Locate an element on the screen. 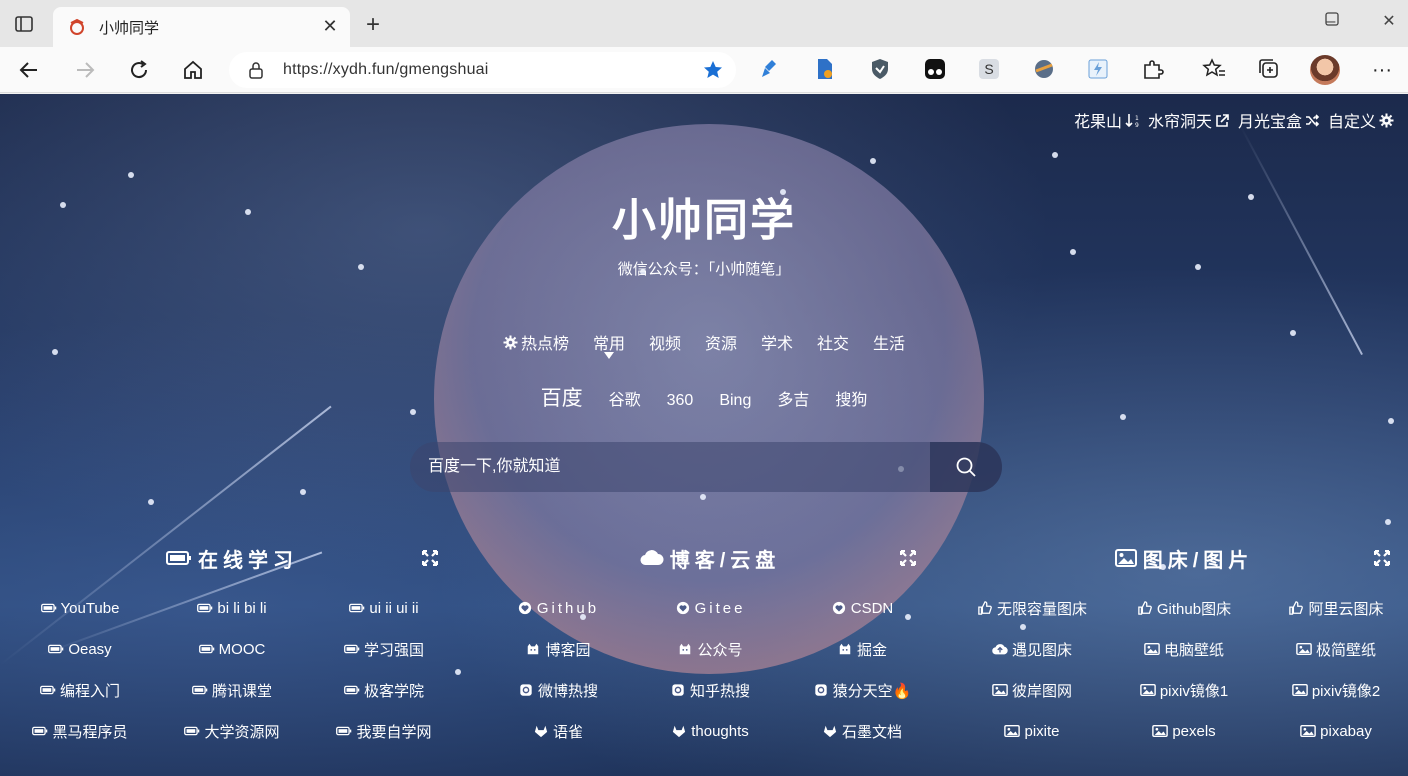 This screenshot has width=1408, height=776. extension-document-icon is located at coordinates (825, 69).